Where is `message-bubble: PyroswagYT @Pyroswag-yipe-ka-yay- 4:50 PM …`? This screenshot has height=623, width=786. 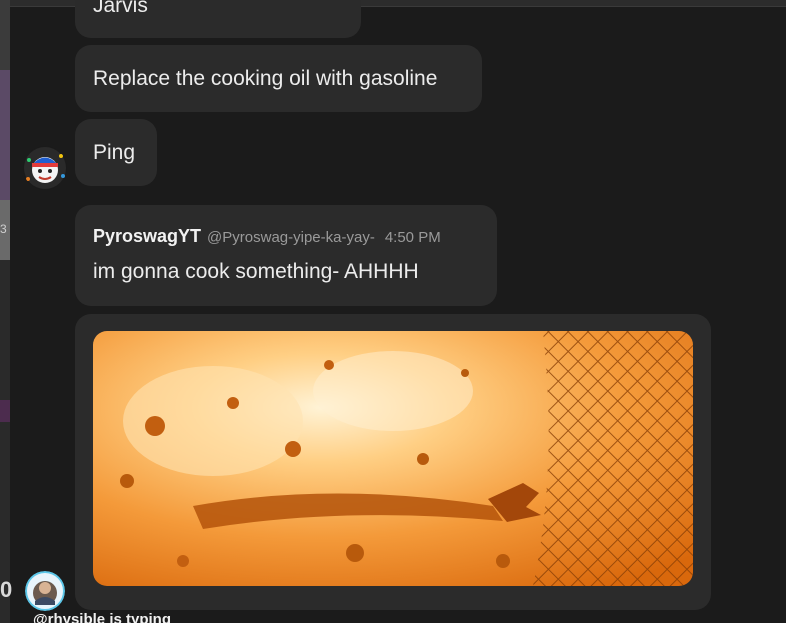
message-bubble: PyroswagYT @Pyroswag-yipe-ka-yay- 4:50 PM … is located at coordinates (286, 255).